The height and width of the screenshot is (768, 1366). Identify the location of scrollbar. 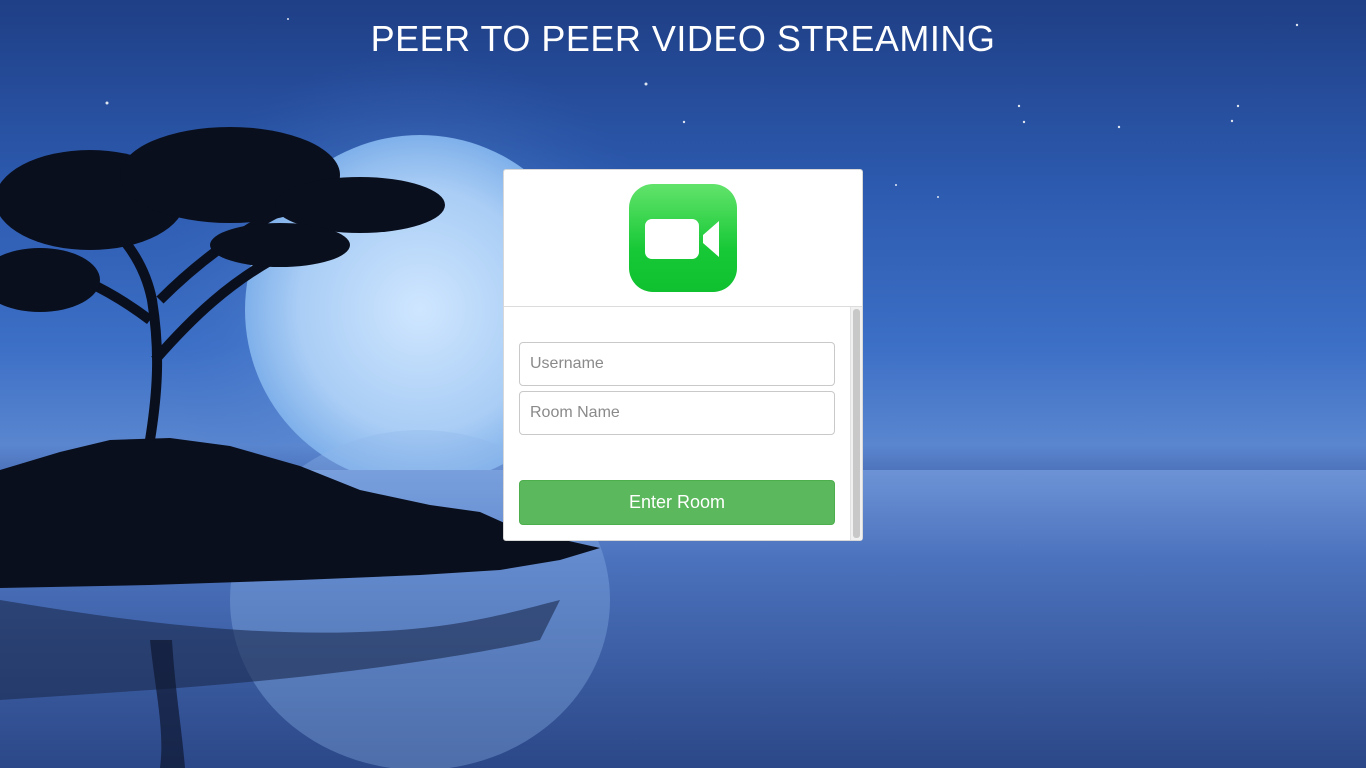
(856, 423).